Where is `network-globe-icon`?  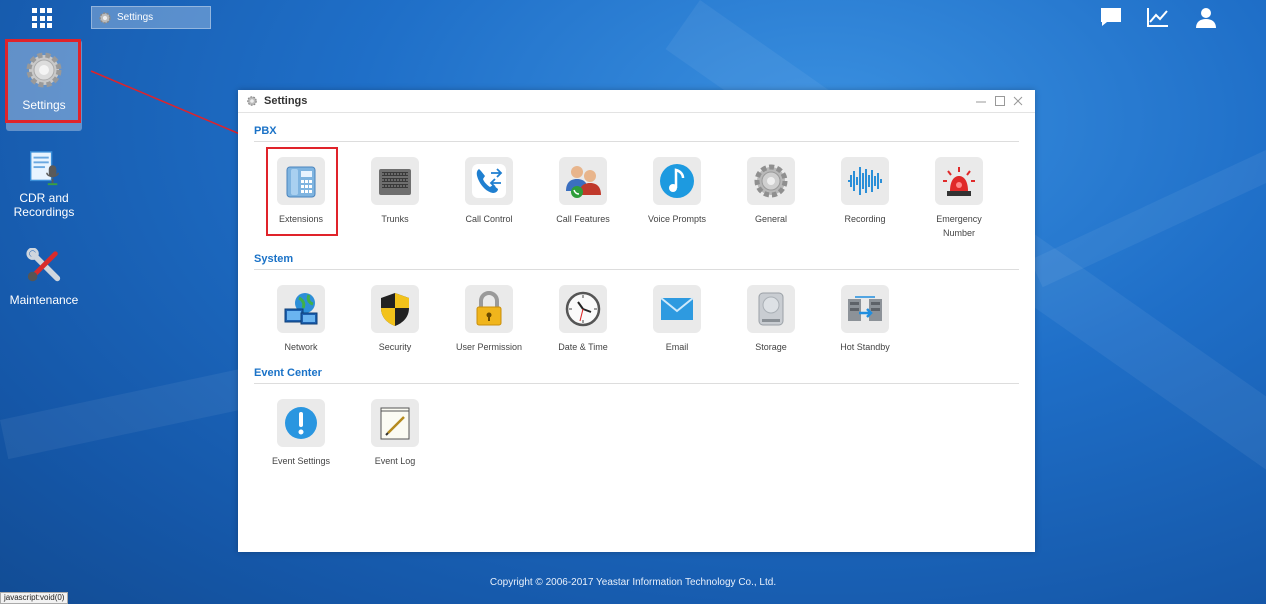 network-globe-icon is located at coordinates (301, 309).